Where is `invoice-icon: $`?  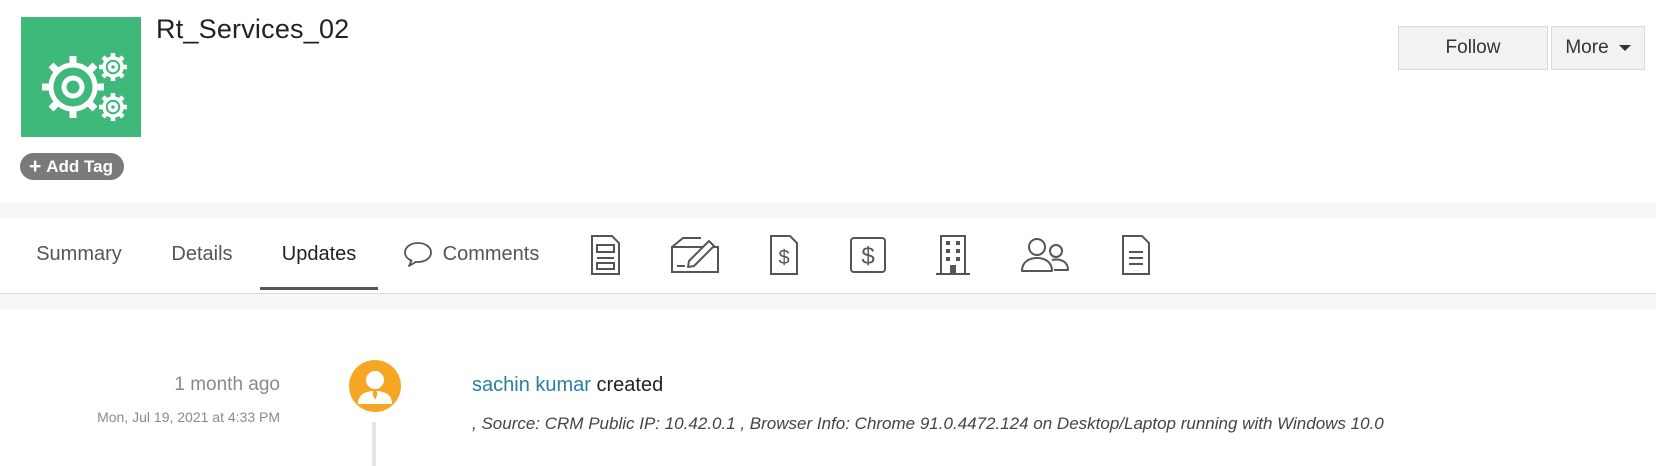
invoice-icon: $ is located at coordinates (784, 255).